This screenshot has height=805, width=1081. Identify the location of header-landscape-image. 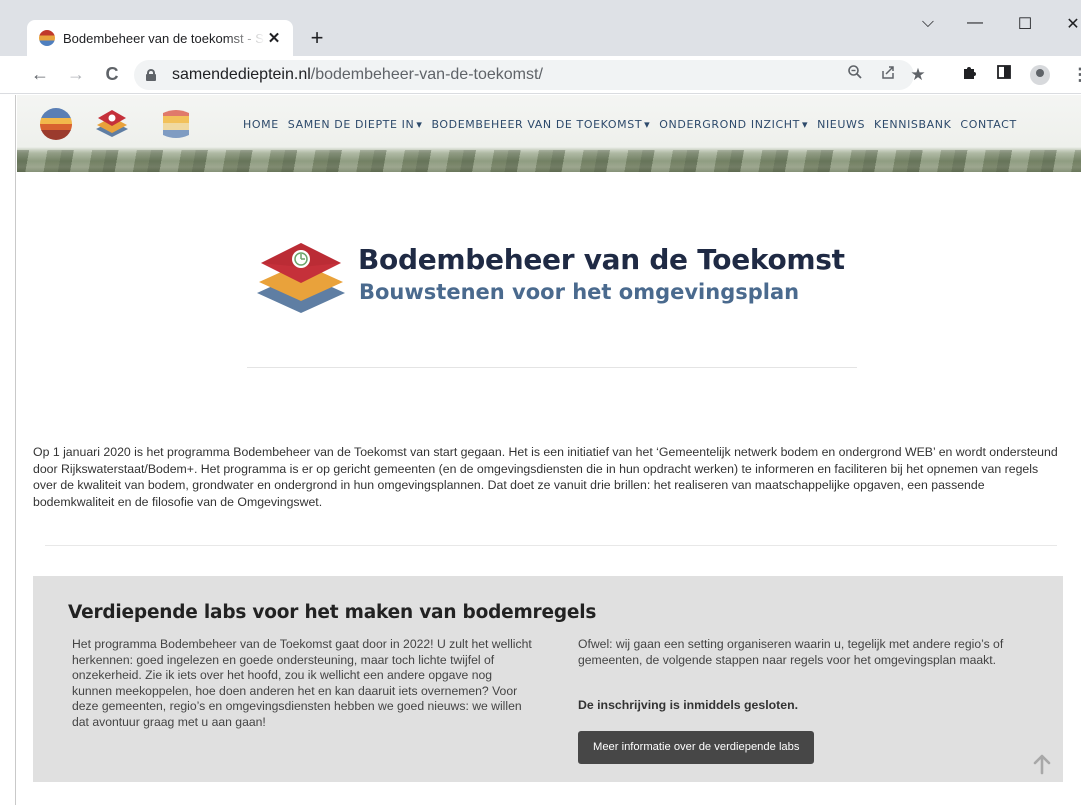
(549, 161).